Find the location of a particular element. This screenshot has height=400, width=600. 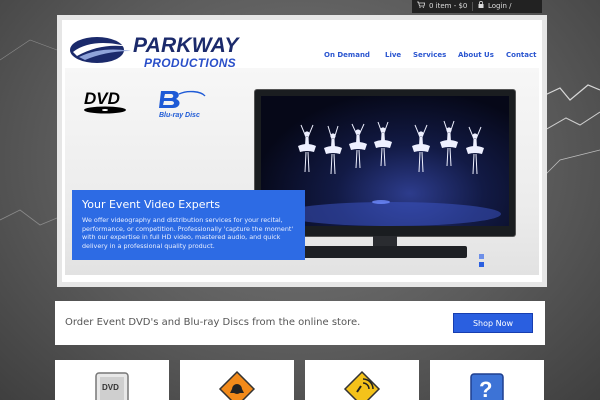

nav-item-on-demand: On Demand is located at coordinates (347, 55).